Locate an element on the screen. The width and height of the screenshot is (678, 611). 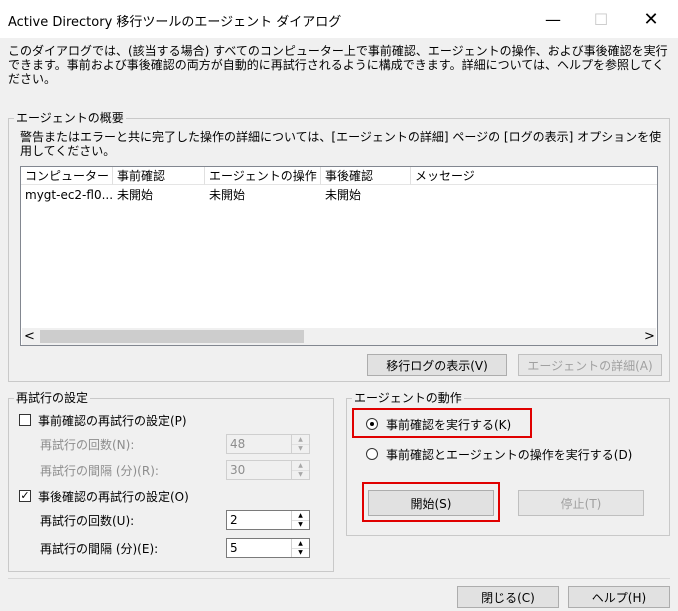
help-button: ヘルプ(H) is located at coordinates (619, 597).